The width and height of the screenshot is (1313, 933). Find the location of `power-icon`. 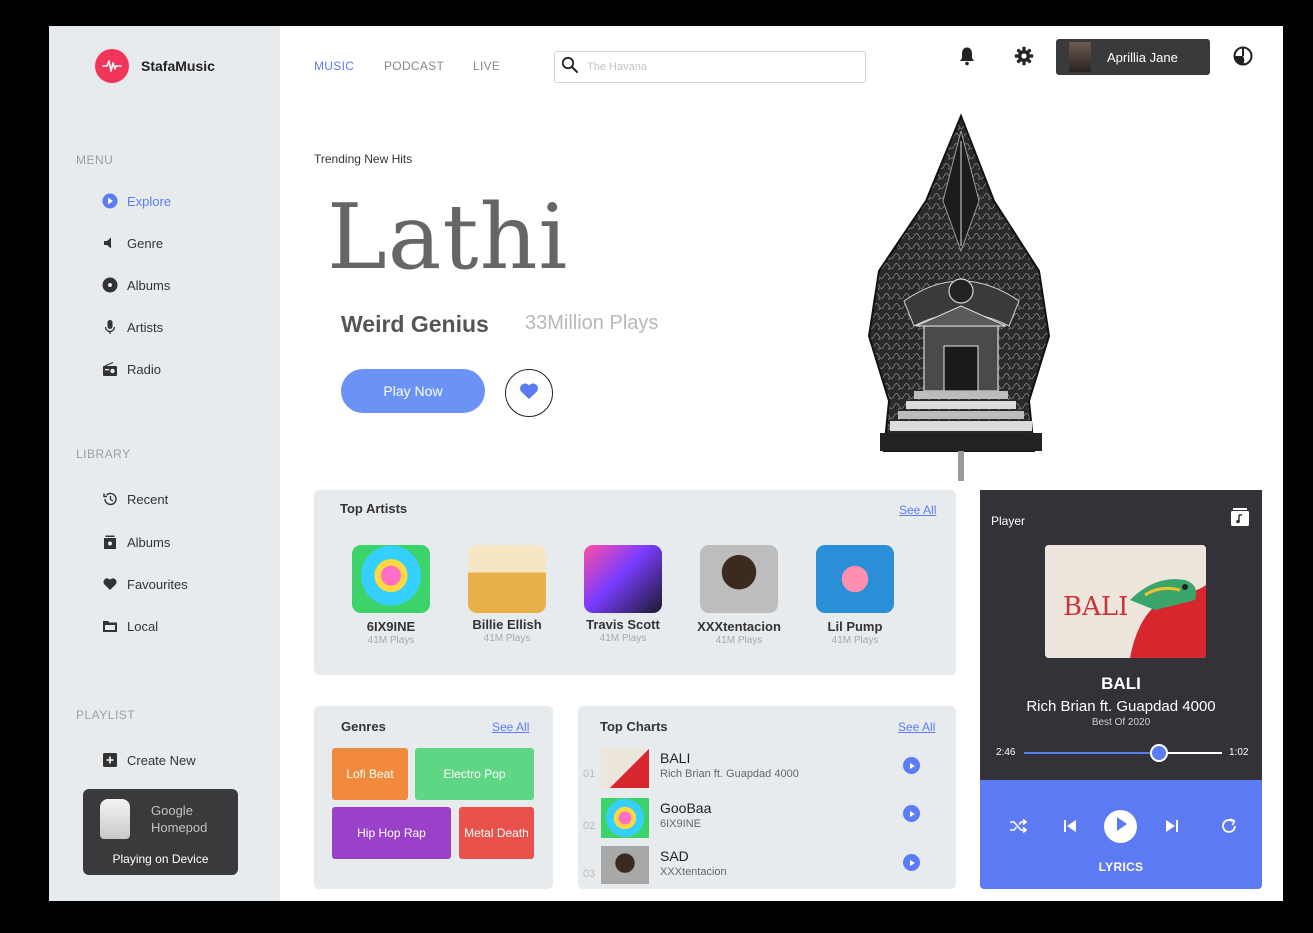

power-icon is located at coordinates (1243, 56).